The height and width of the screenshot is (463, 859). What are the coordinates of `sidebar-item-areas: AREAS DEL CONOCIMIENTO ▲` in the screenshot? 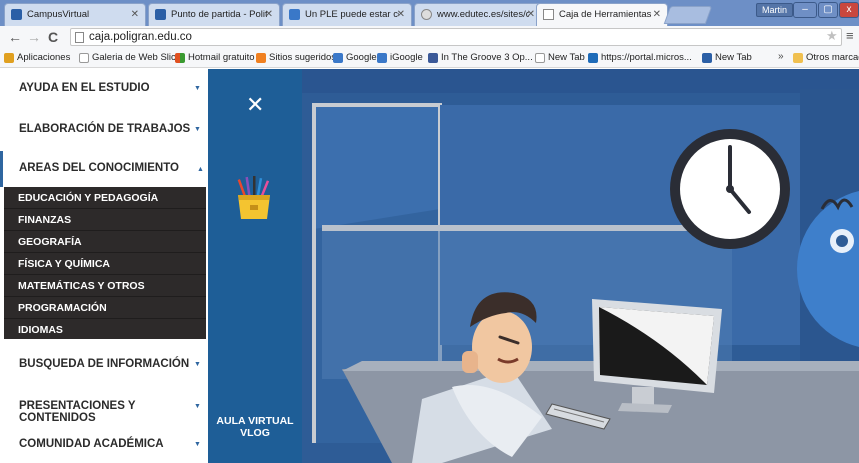 It's located at (104, 169).